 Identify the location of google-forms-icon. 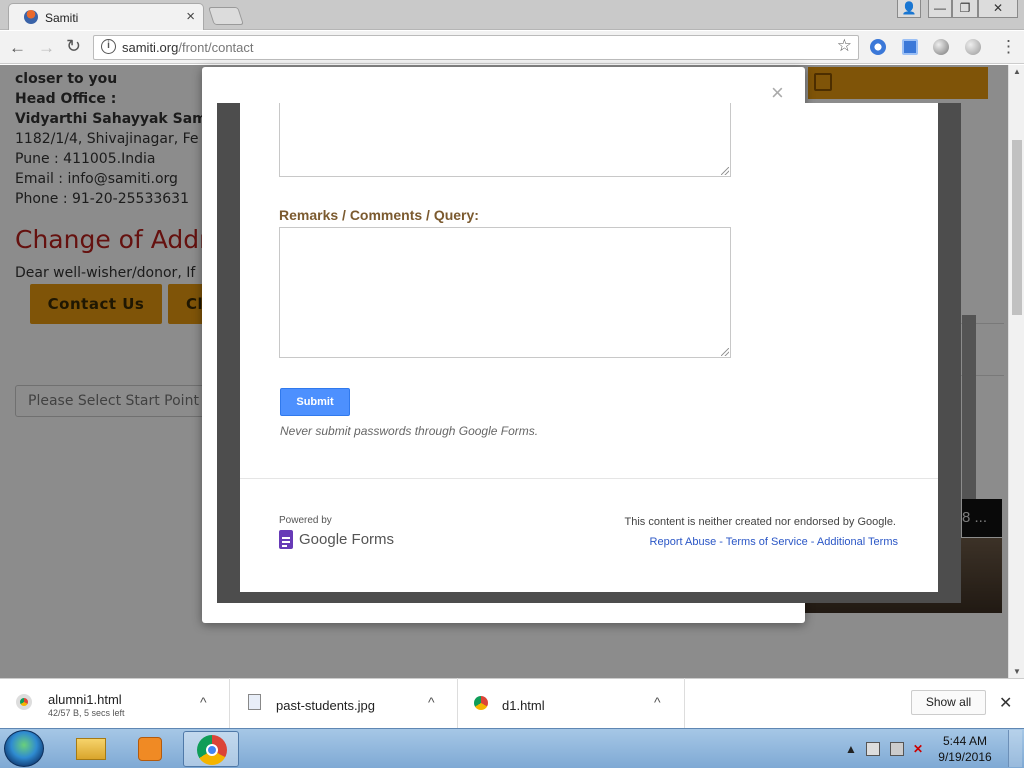
(286, 539).